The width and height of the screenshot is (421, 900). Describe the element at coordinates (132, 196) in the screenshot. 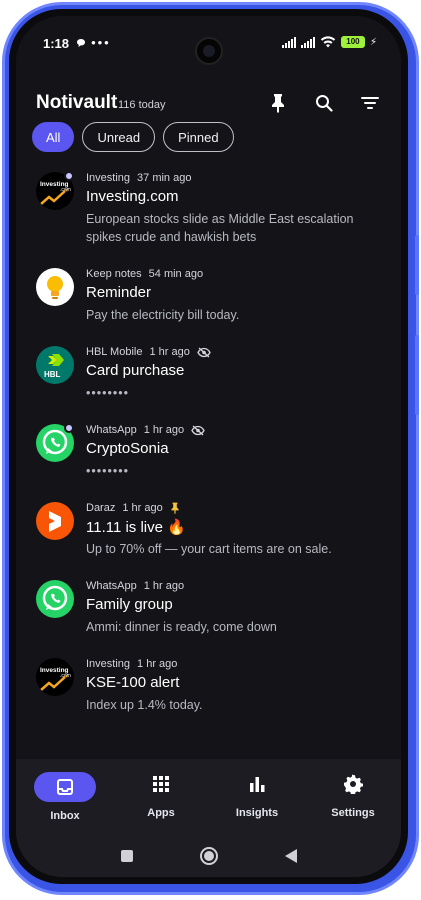

I see `notification-title: Investing.com` at that location.